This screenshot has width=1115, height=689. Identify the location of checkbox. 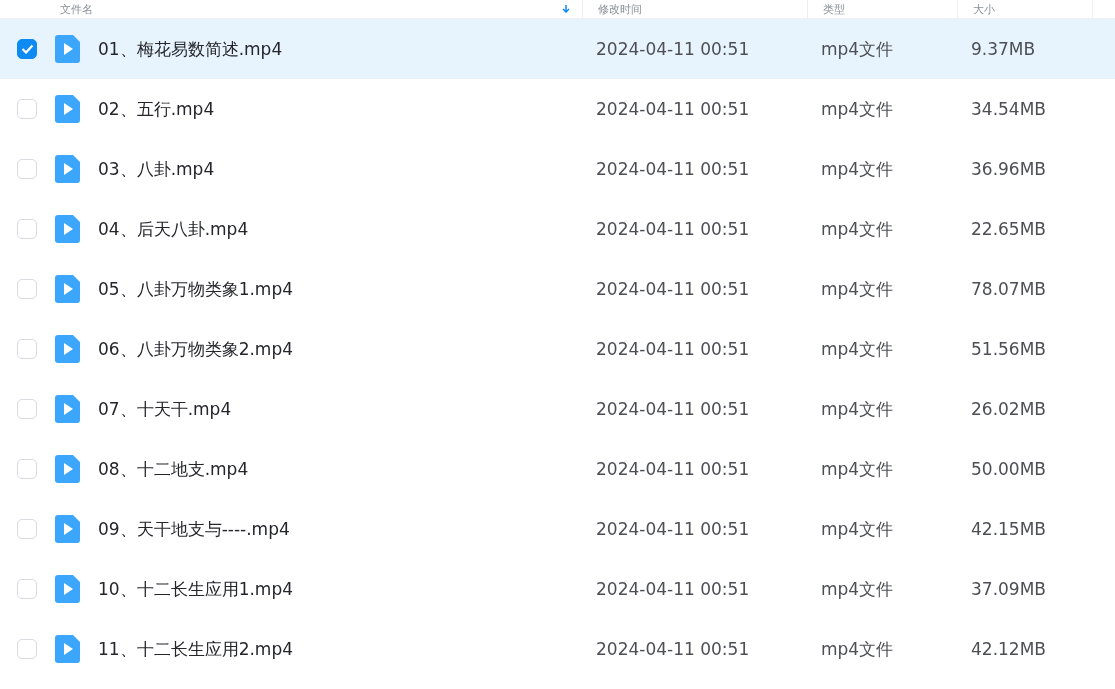
(27, 49).